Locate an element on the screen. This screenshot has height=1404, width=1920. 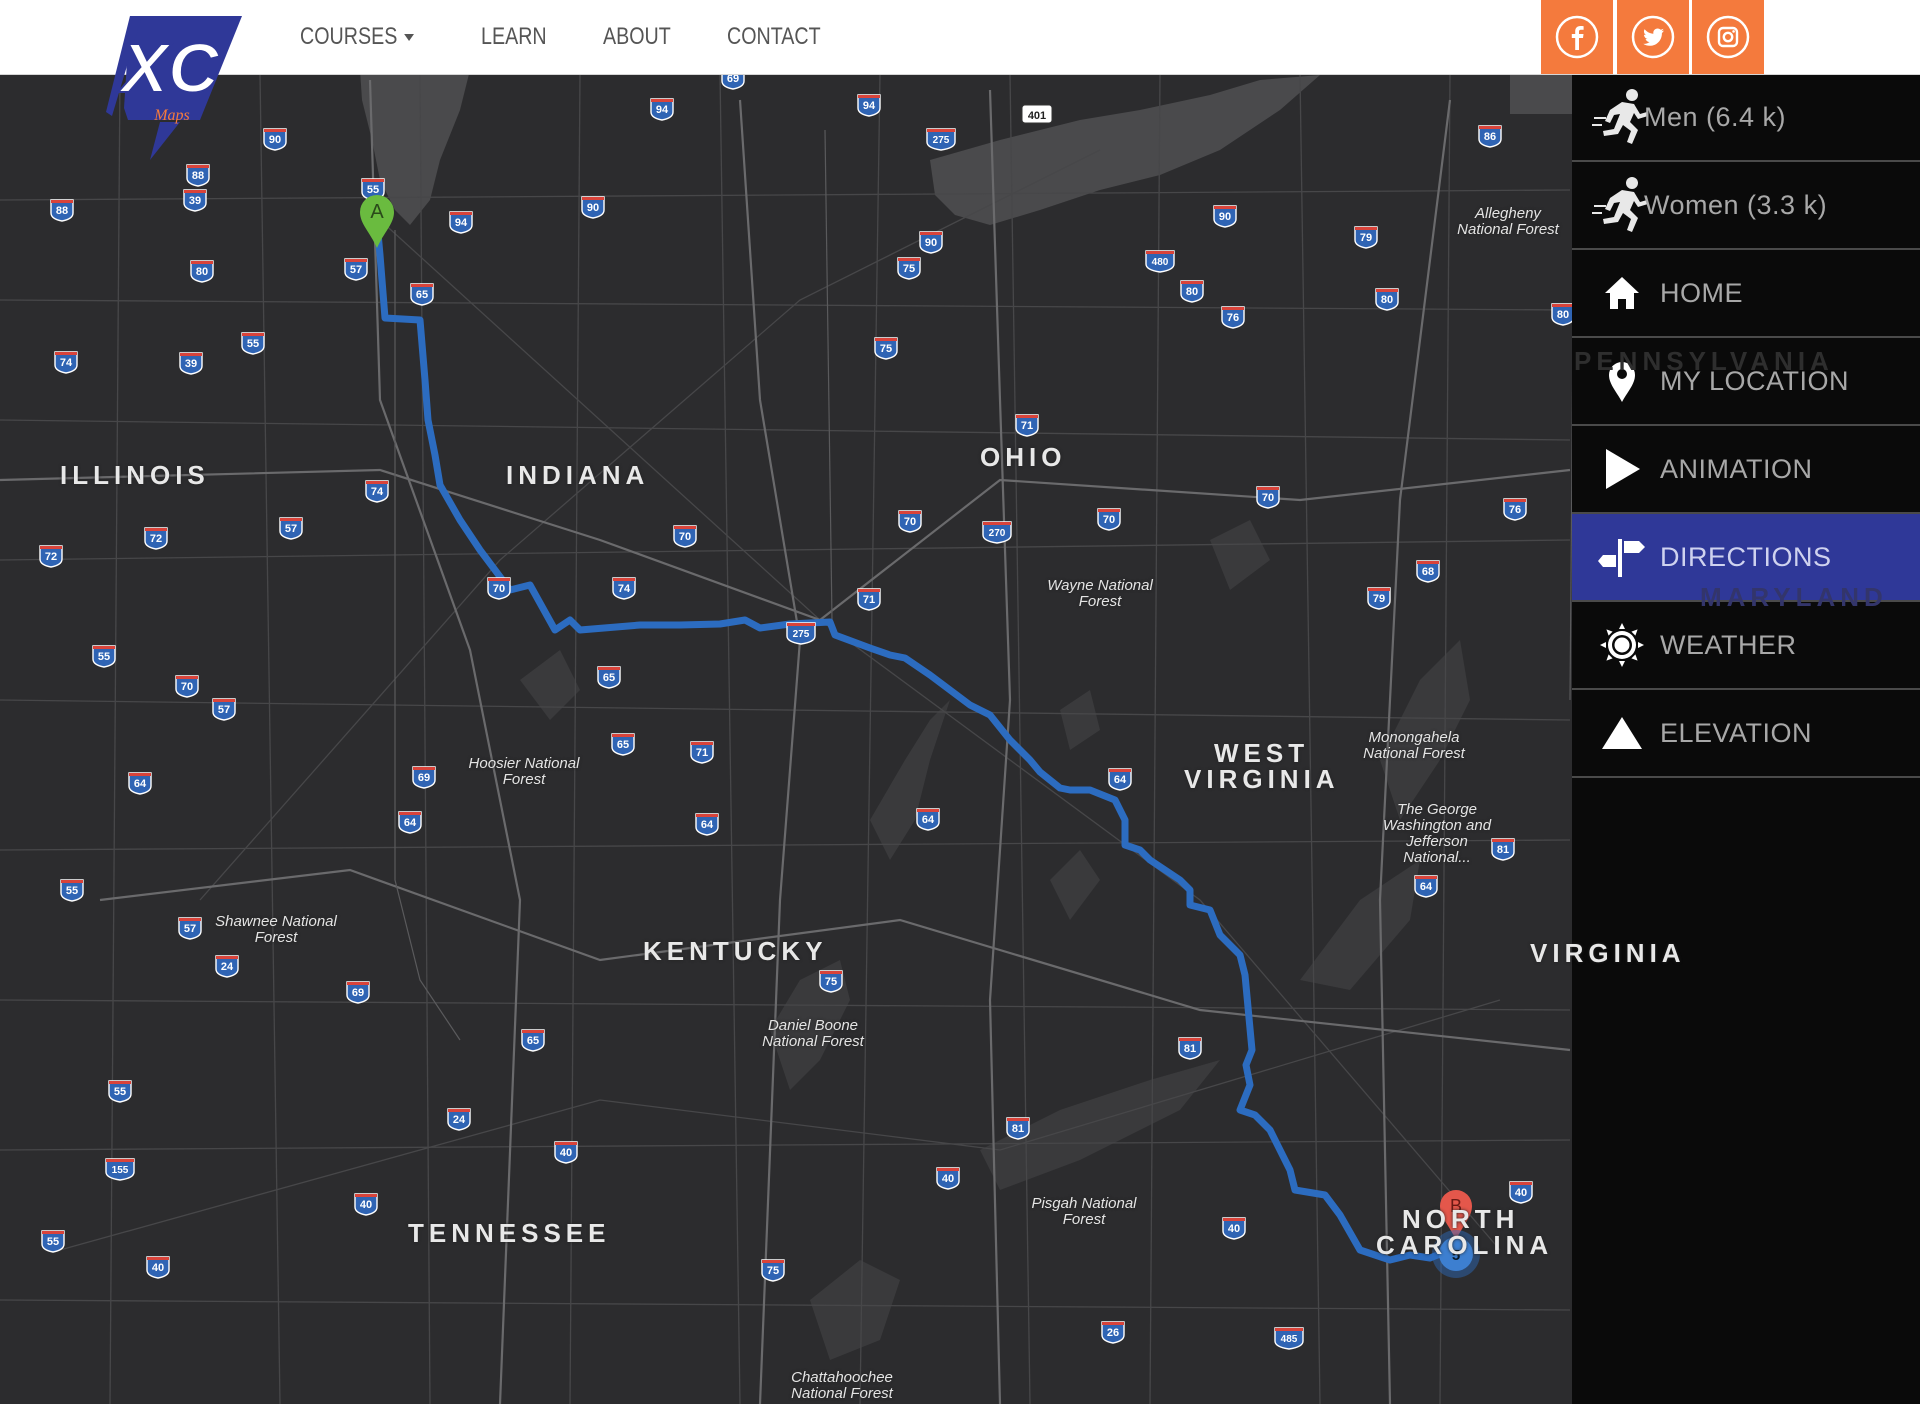
sidebar-item-elevation: ELEVATION is located at coordinates (1746, 734).